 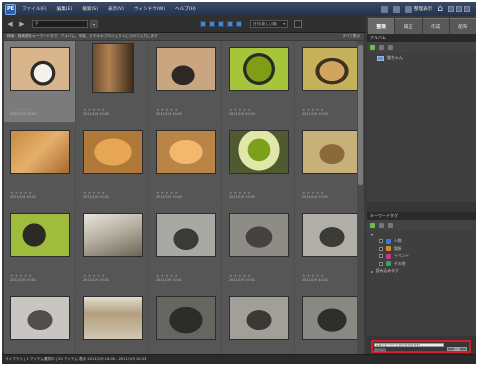 What do you see at coordinates (203, 24) in the screenshot?
I see `view-grid-button` at bounding box center [203, 24].